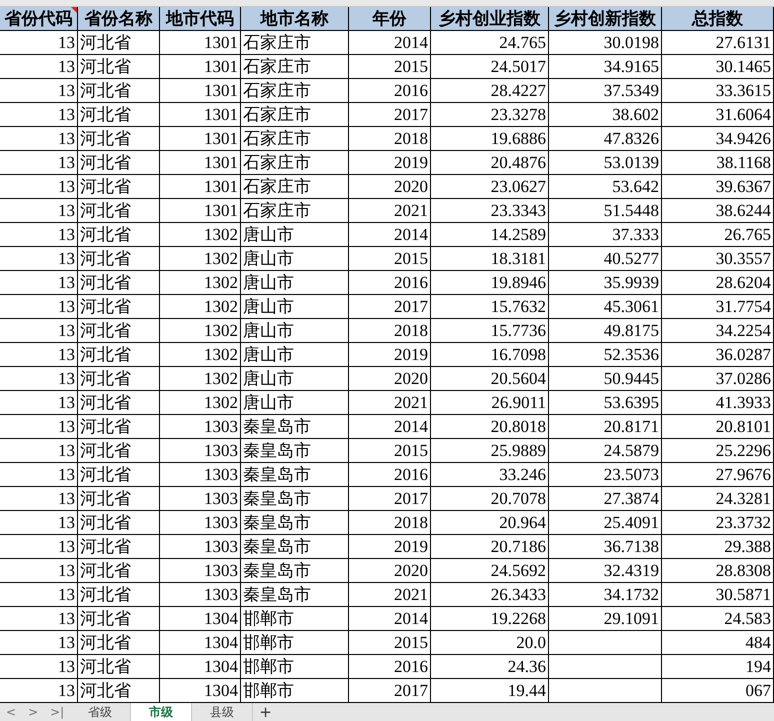  What do you see at coordinates (605, 19) in the screenshot?
I see `column-header: 乡村创新指数` at bounding box center [605, 19].